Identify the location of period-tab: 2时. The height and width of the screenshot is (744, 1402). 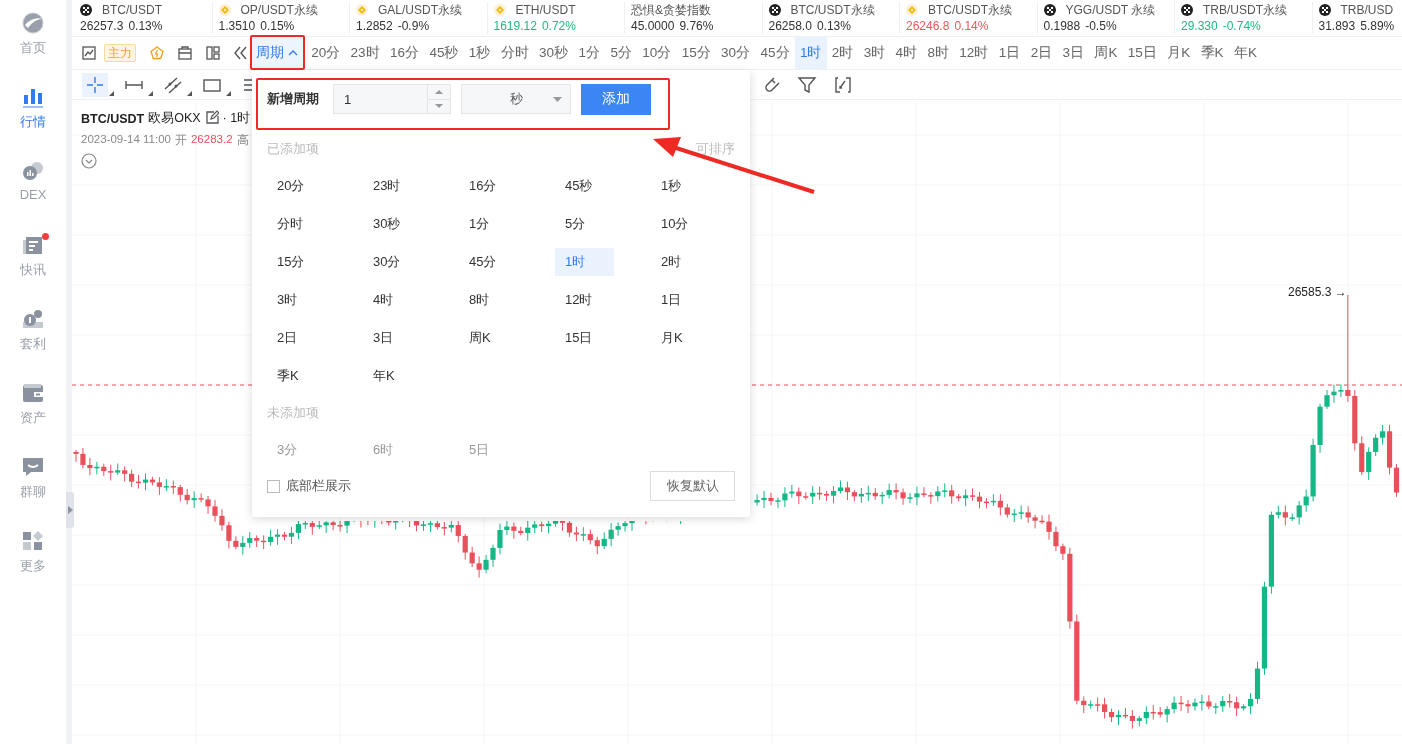
(842, 53).